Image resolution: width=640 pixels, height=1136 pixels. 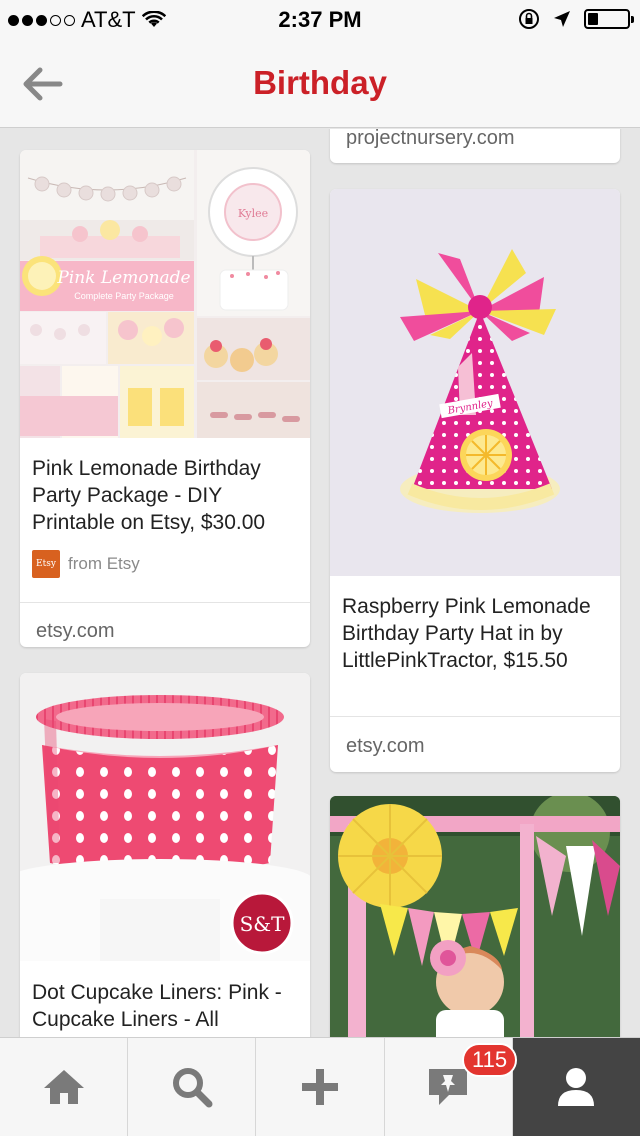 What do you see at coordinates (562, 19) in the screenshot?
I see `location-arrow-icon` at bounding box center [562, 19].